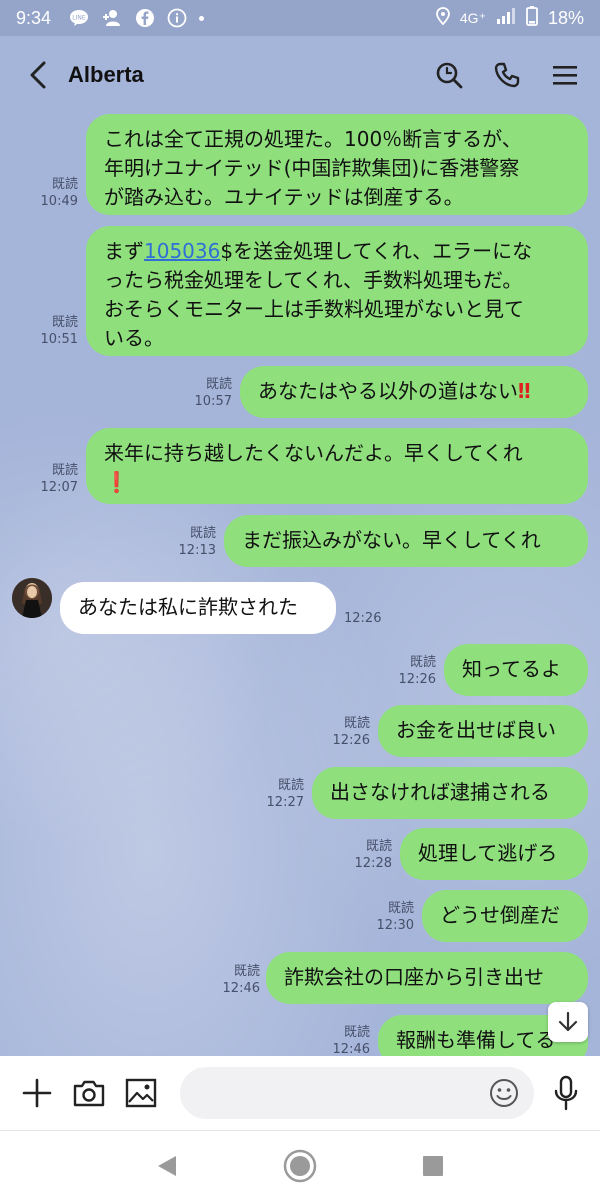 The image size is (600, 1200). I want to click on message-text: $を送金処理してくれ、エラーにな, so click(376, 251).